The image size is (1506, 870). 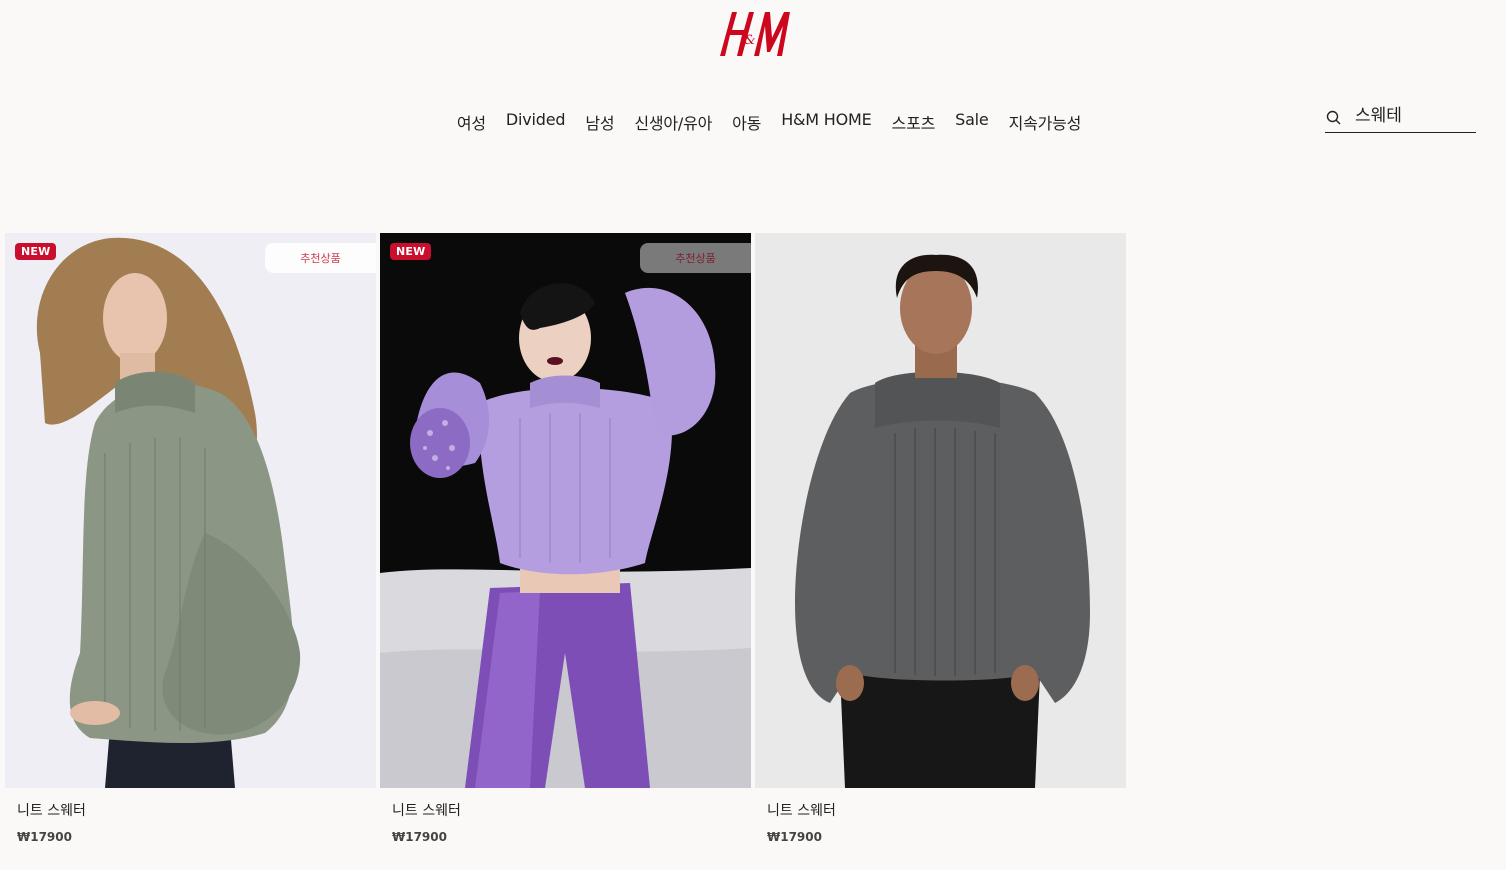 I want to click on nav-item-sports: 스포츠, so click(x=914, y=122).